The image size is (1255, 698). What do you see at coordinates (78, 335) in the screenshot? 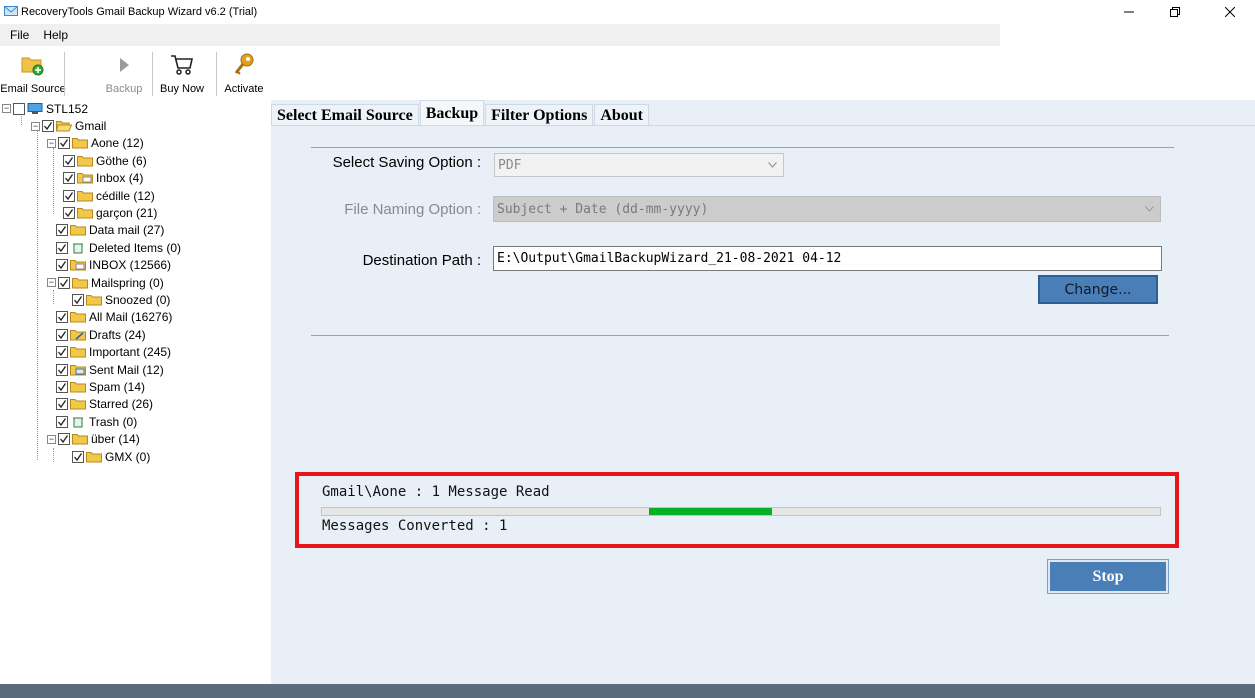
I see `drafts-icon` at bounding box center [78, 335].